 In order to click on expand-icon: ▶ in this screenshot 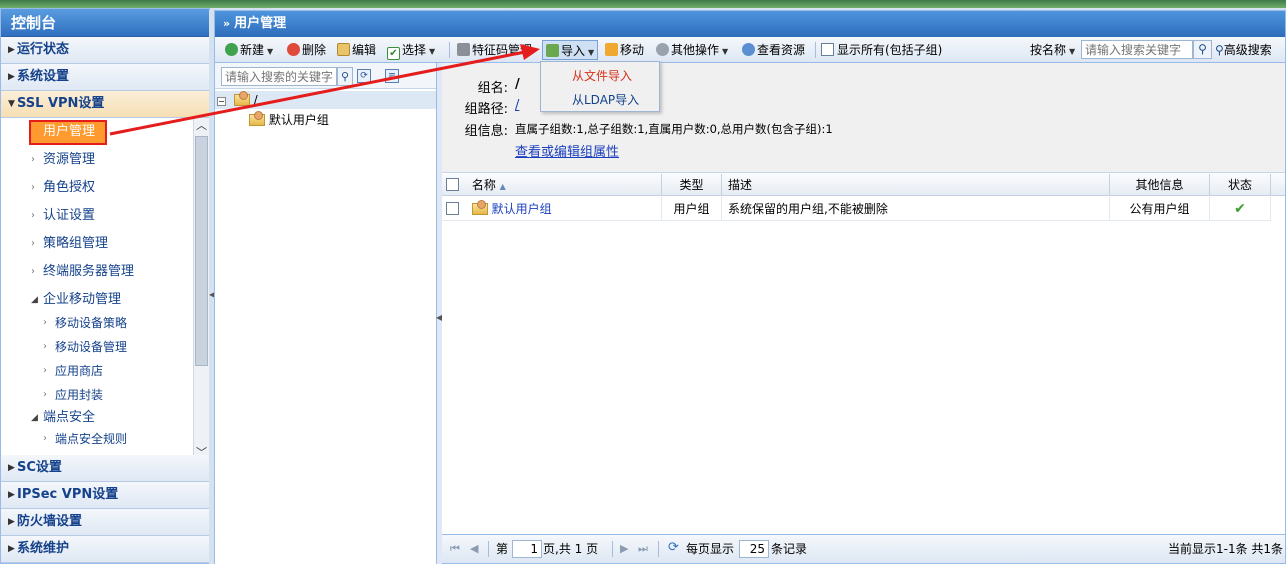, I will do `click(11, 549)`.